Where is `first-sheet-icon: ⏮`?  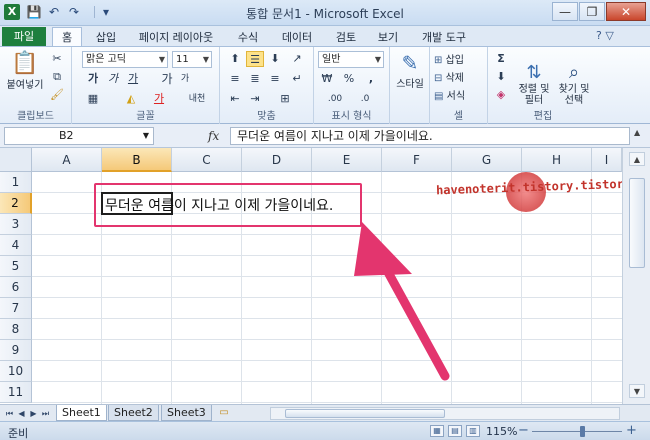 first-sheet-icon: ⏮ is located at coordinates (9, 413).